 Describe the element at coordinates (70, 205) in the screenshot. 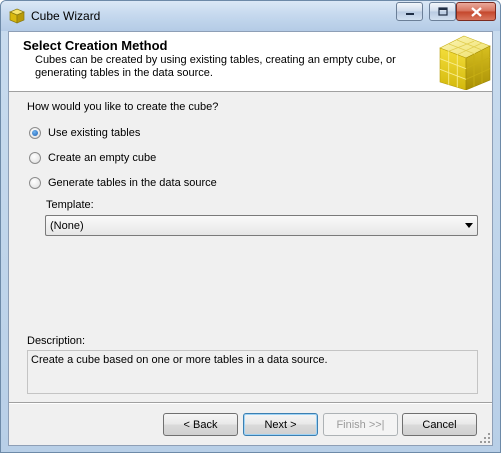

I see `template-label: Template:` at that location.